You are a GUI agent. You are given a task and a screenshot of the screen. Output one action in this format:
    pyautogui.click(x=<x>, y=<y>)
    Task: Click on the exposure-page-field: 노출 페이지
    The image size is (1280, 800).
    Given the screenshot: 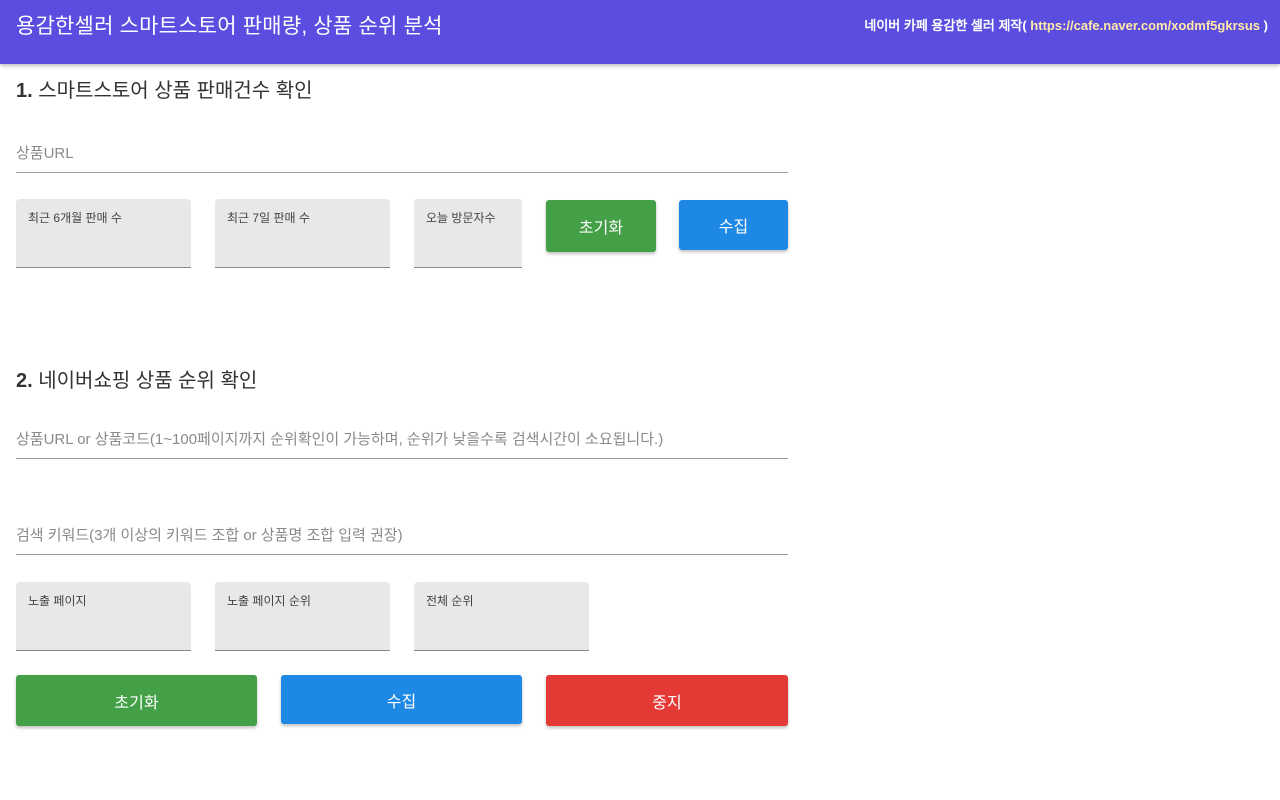 What is the action you would take?
    pyautogui.click(x=103, y=616)
    